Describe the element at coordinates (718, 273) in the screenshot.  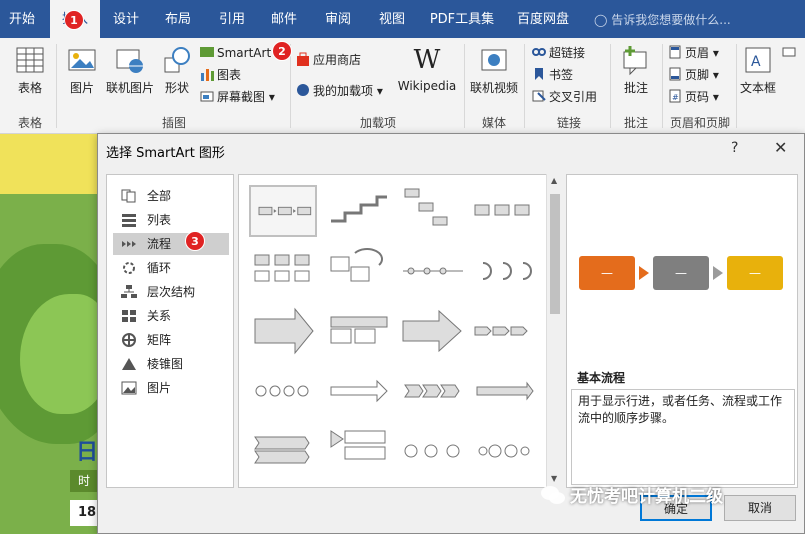
I see `arrow-right-icon` at that location.